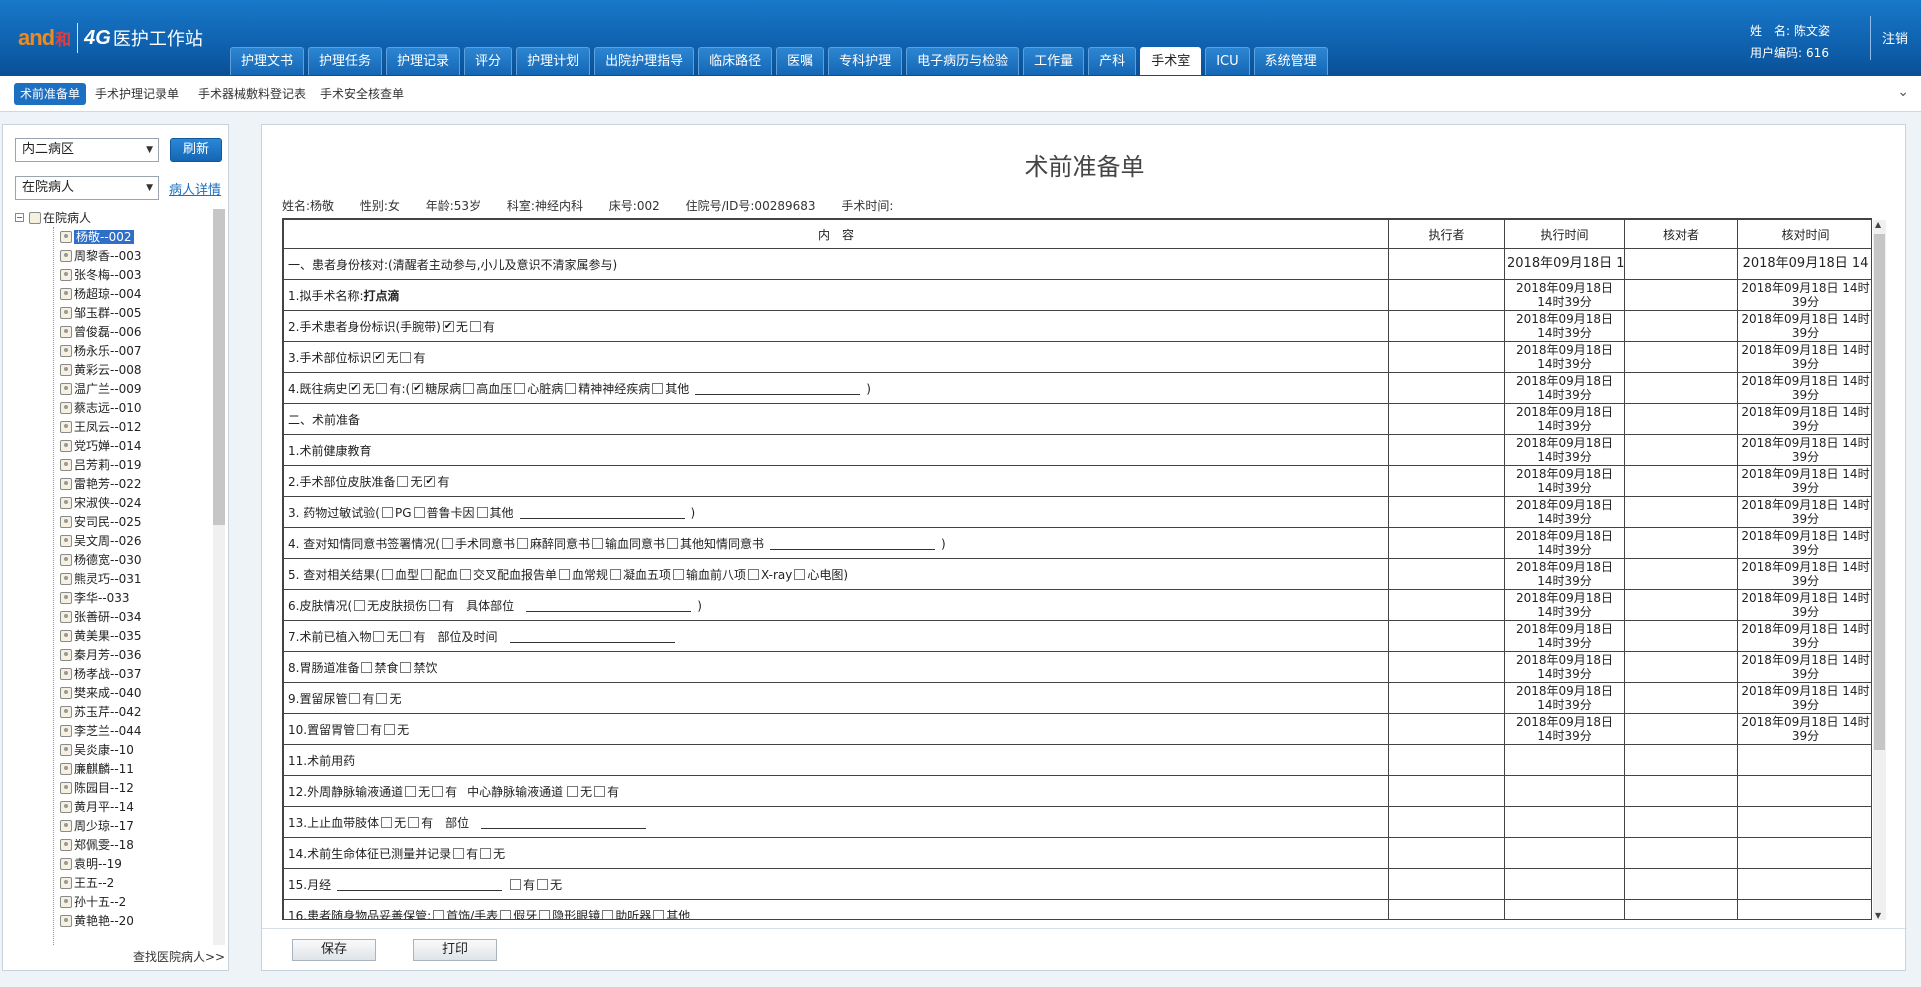 The height and width of the screenshot is (987, 1921). What do you see at coordinates (423, 61) in the screenshot?
I see `nav-tab-2: 护理记录` at bounding box center [423, 61].